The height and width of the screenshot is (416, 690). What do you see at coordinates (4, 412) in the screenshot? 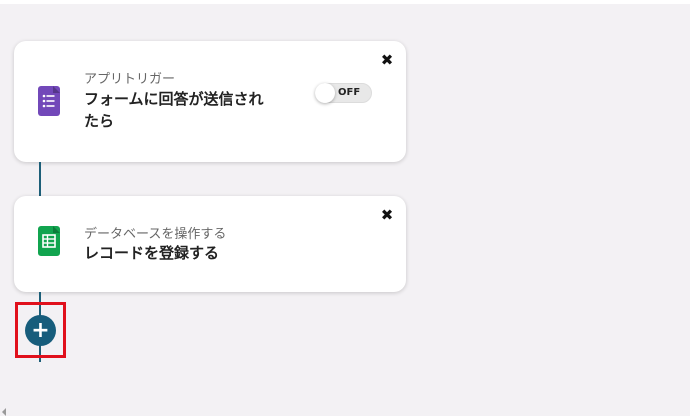
I see `scroll-left-arrow-icon` at bounding box center [4, 412].